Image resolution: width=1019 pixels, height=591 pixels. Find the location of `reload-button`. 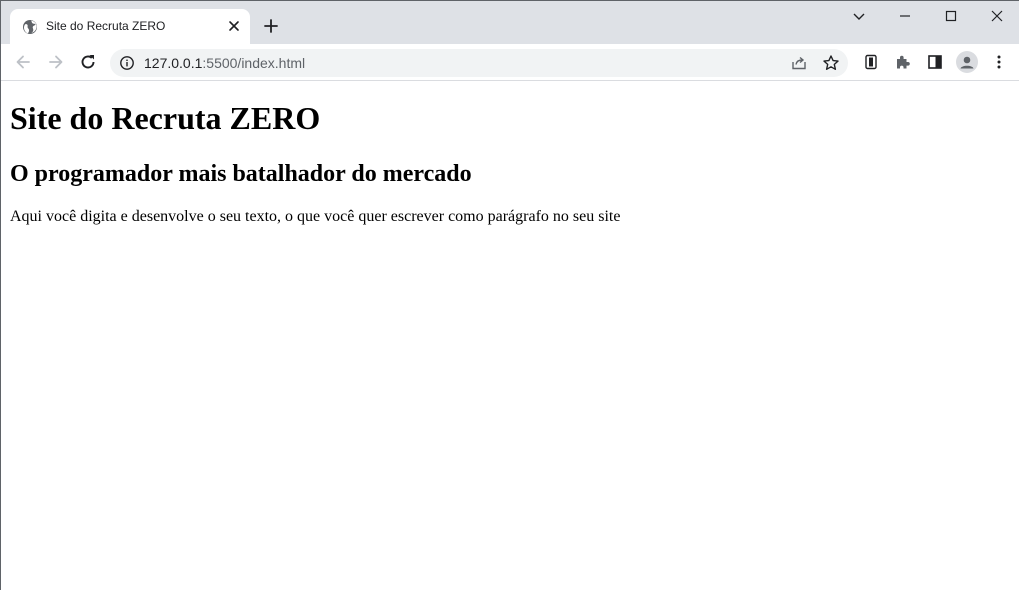

reload-button is located at coordinates (88, 62).